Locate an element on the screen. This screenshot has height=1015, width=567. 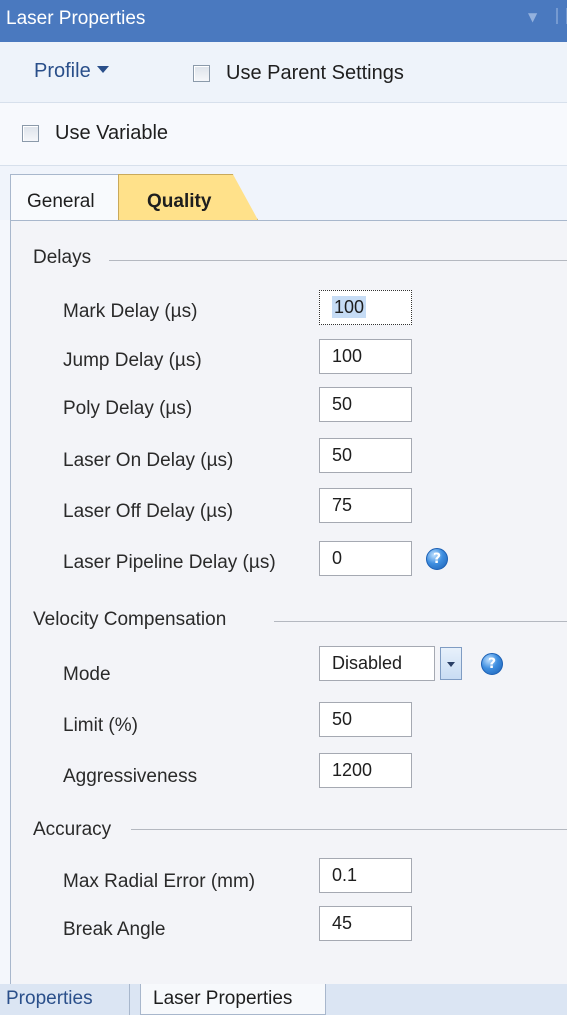
tab-strip: General Quality is located at coordinates (283, 193).